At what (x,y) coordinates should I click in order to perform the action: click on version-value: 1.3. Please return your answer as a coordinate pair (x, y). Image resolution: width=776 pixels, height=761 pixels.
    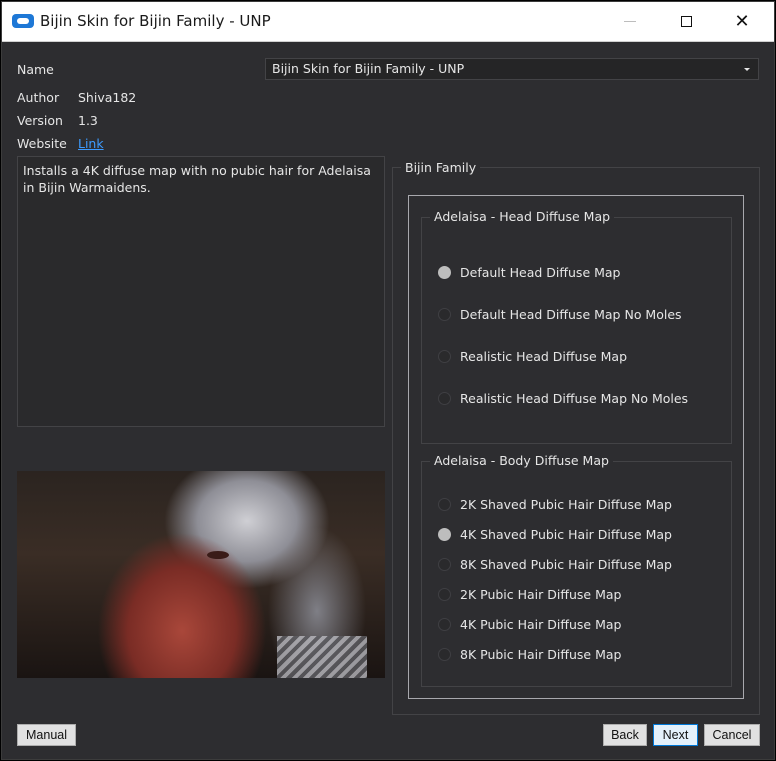
    Looking at the image, I should click on (88, 120).